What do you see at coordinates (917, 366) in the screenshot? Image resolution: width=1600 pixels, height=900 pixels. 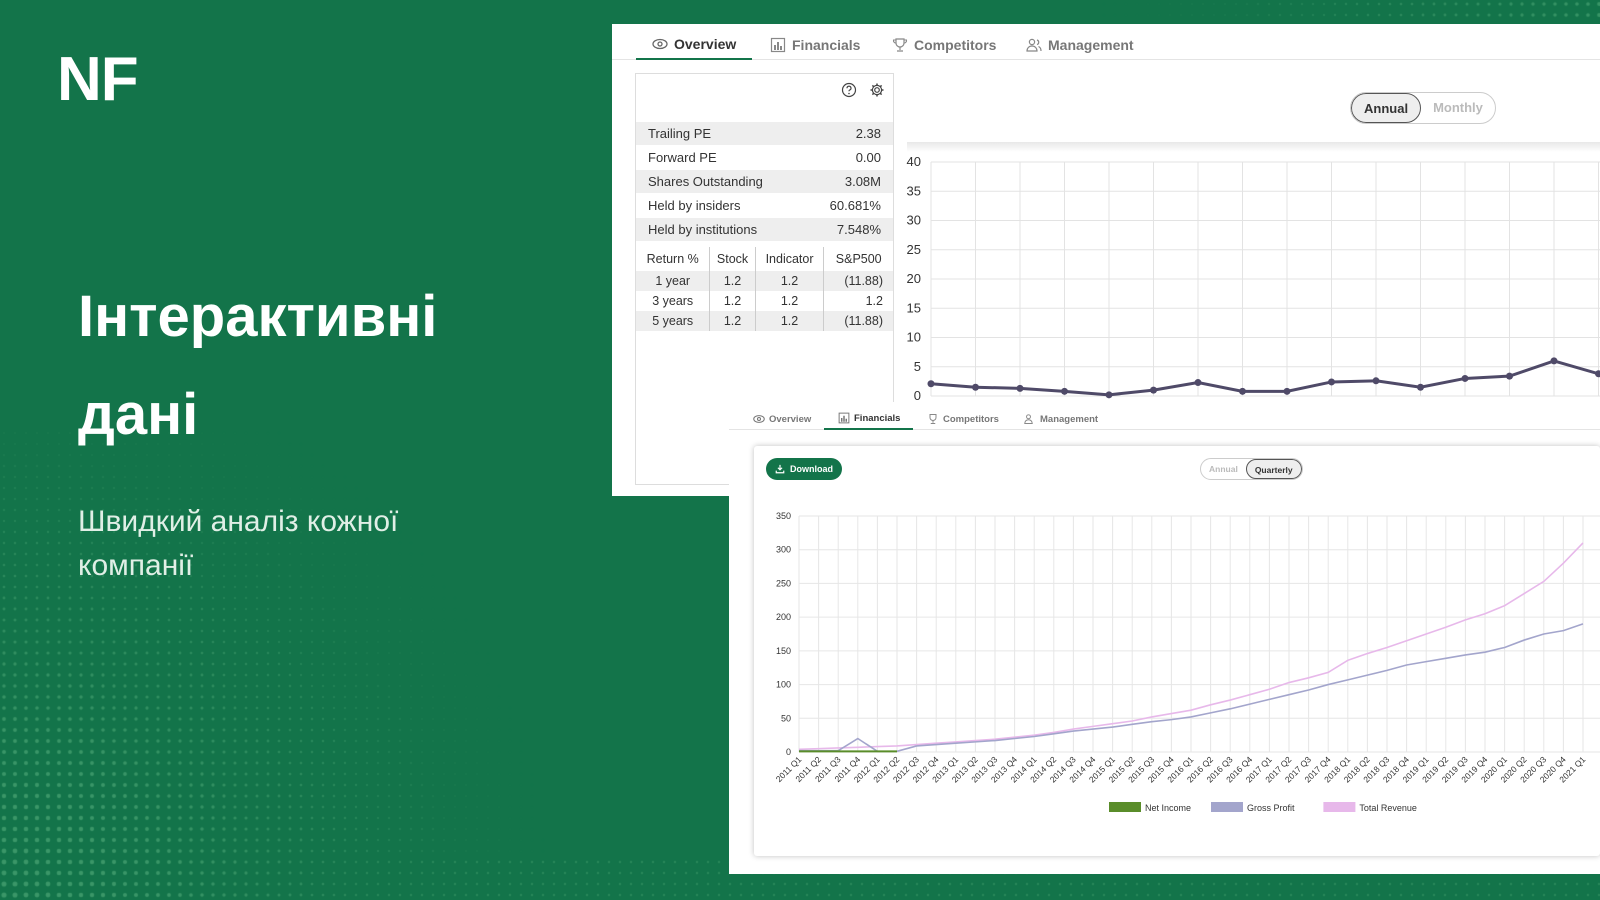 I see `y-tick-label: 5` at bounding box center [917, 366].